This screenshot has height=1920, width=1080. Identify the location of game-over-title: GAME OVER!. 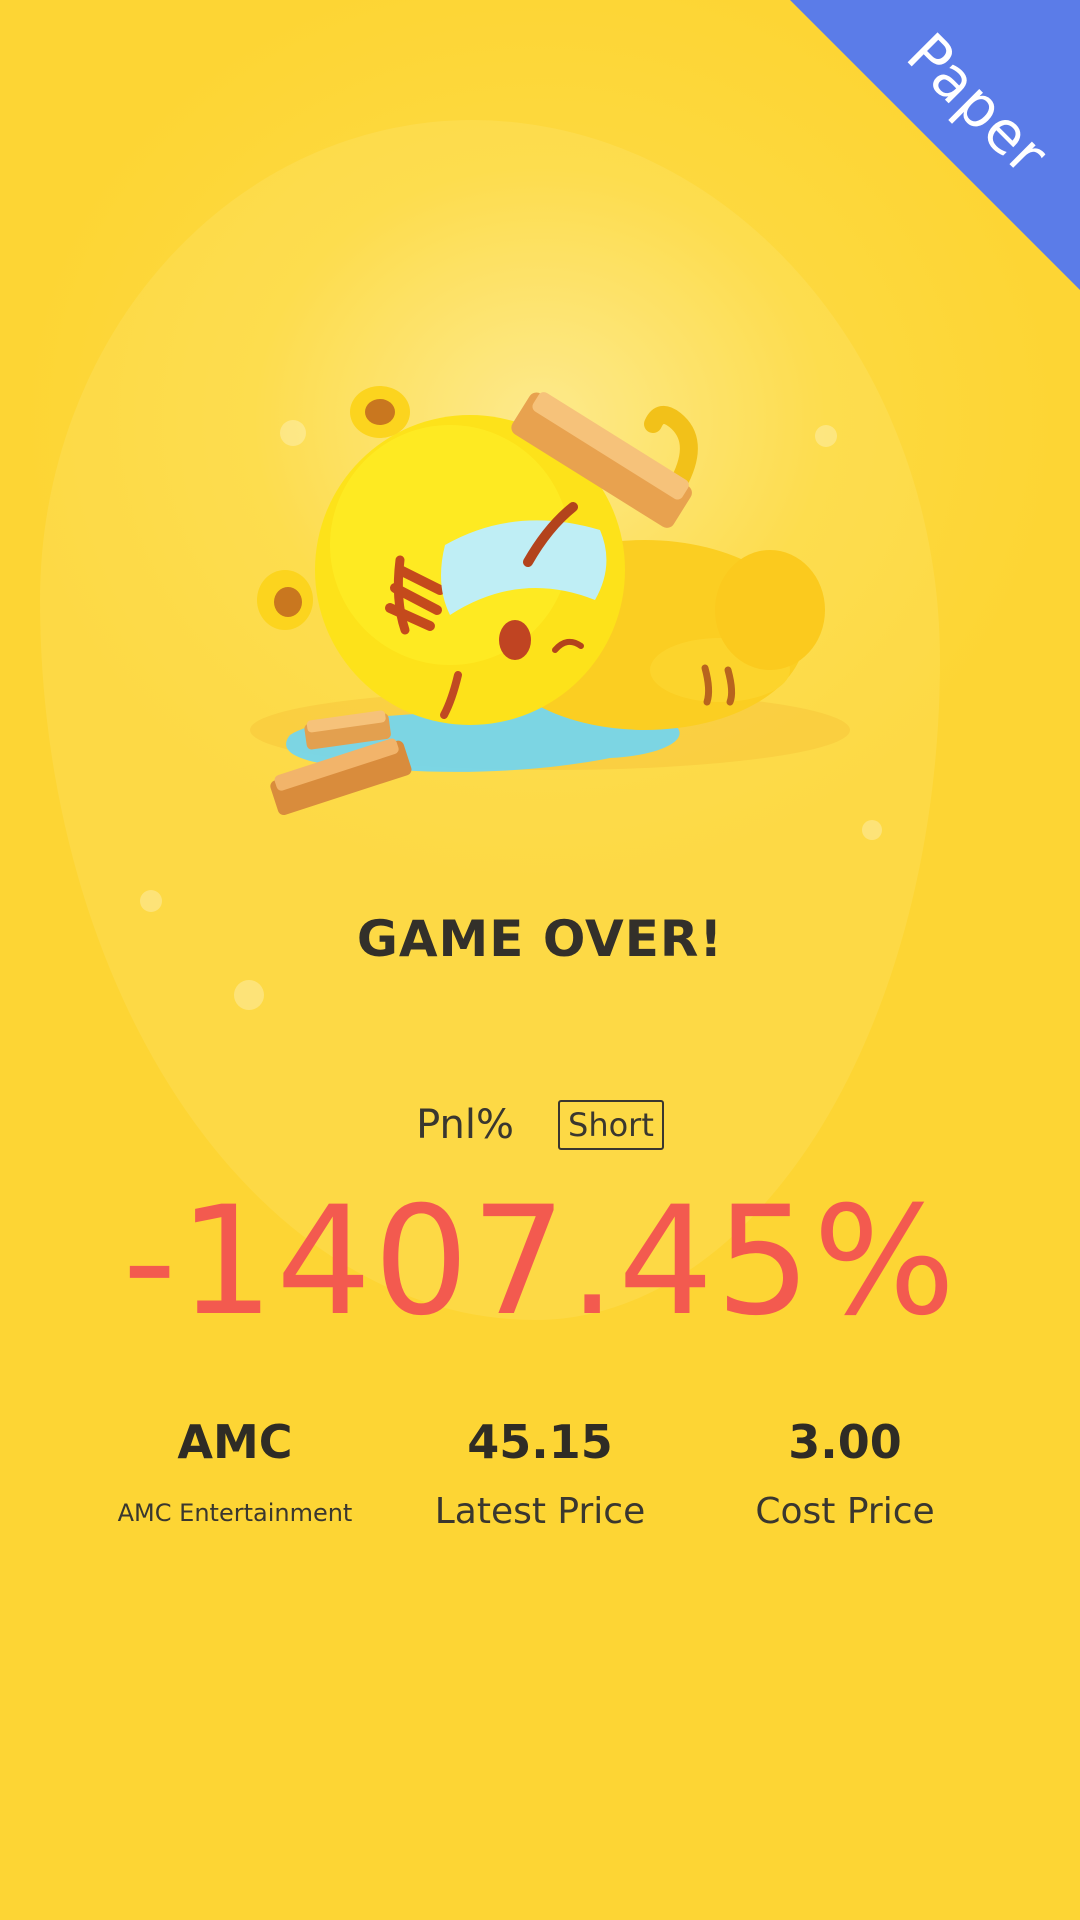
(540, 939).